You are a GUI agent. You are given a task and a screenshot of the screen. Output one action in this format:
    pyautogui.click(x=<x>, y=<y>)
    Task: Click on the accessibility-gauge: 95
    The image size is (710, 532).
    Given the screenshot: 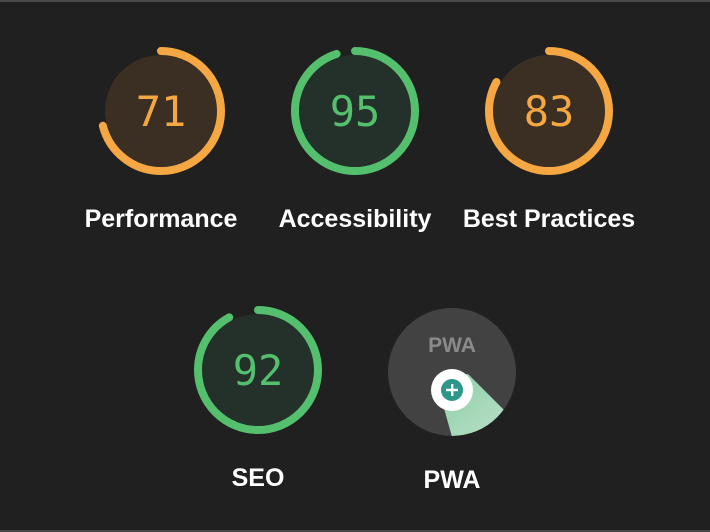 What is the action you would take?
    pyautogui.click(x=355, y=111)
    